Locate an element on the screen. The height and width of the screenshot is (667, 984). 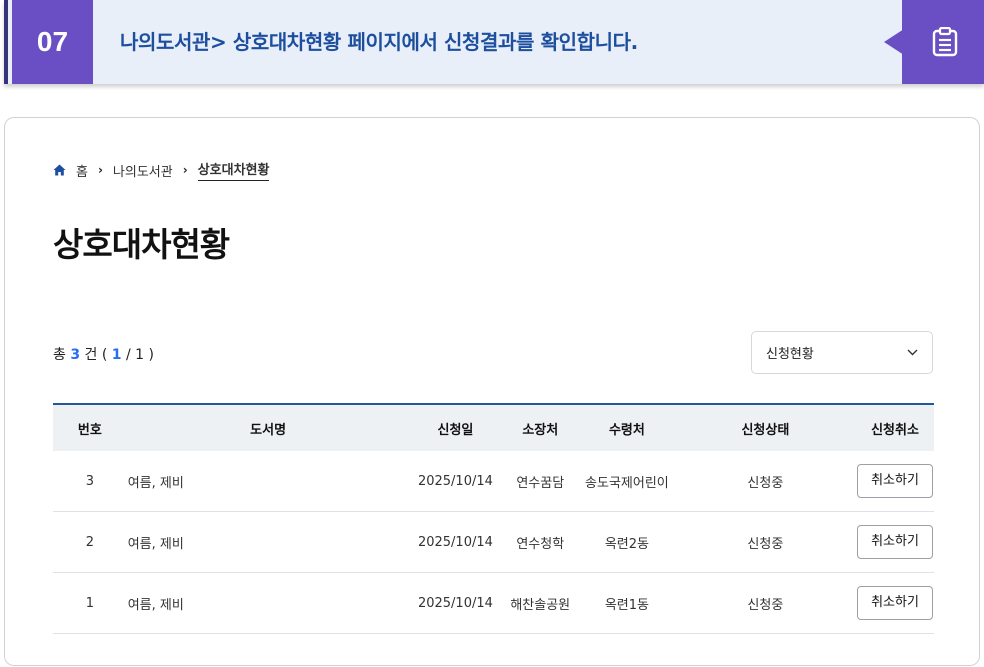
breadcrumb-current: 상호대차현황 is located at coordinates (233, 170).